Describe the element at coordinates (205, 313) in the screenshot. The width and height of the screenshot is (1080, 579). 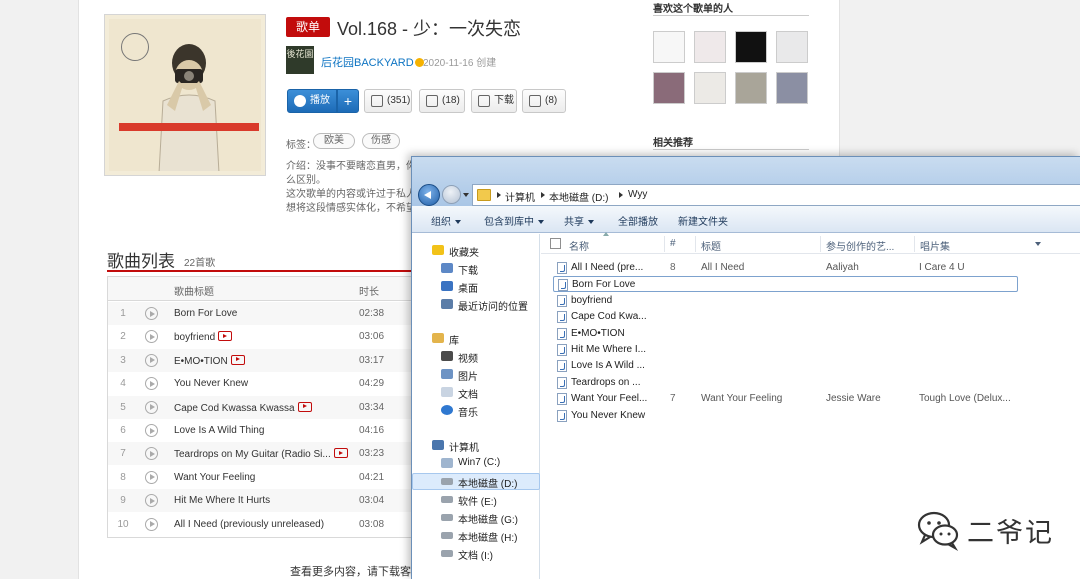
I see `song-title: Born For Love` at that location.